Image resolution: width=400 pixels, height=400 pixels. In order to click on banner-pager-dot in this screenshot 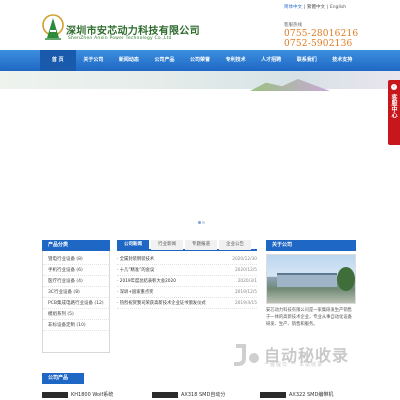, I will do `click(203, 222)`.